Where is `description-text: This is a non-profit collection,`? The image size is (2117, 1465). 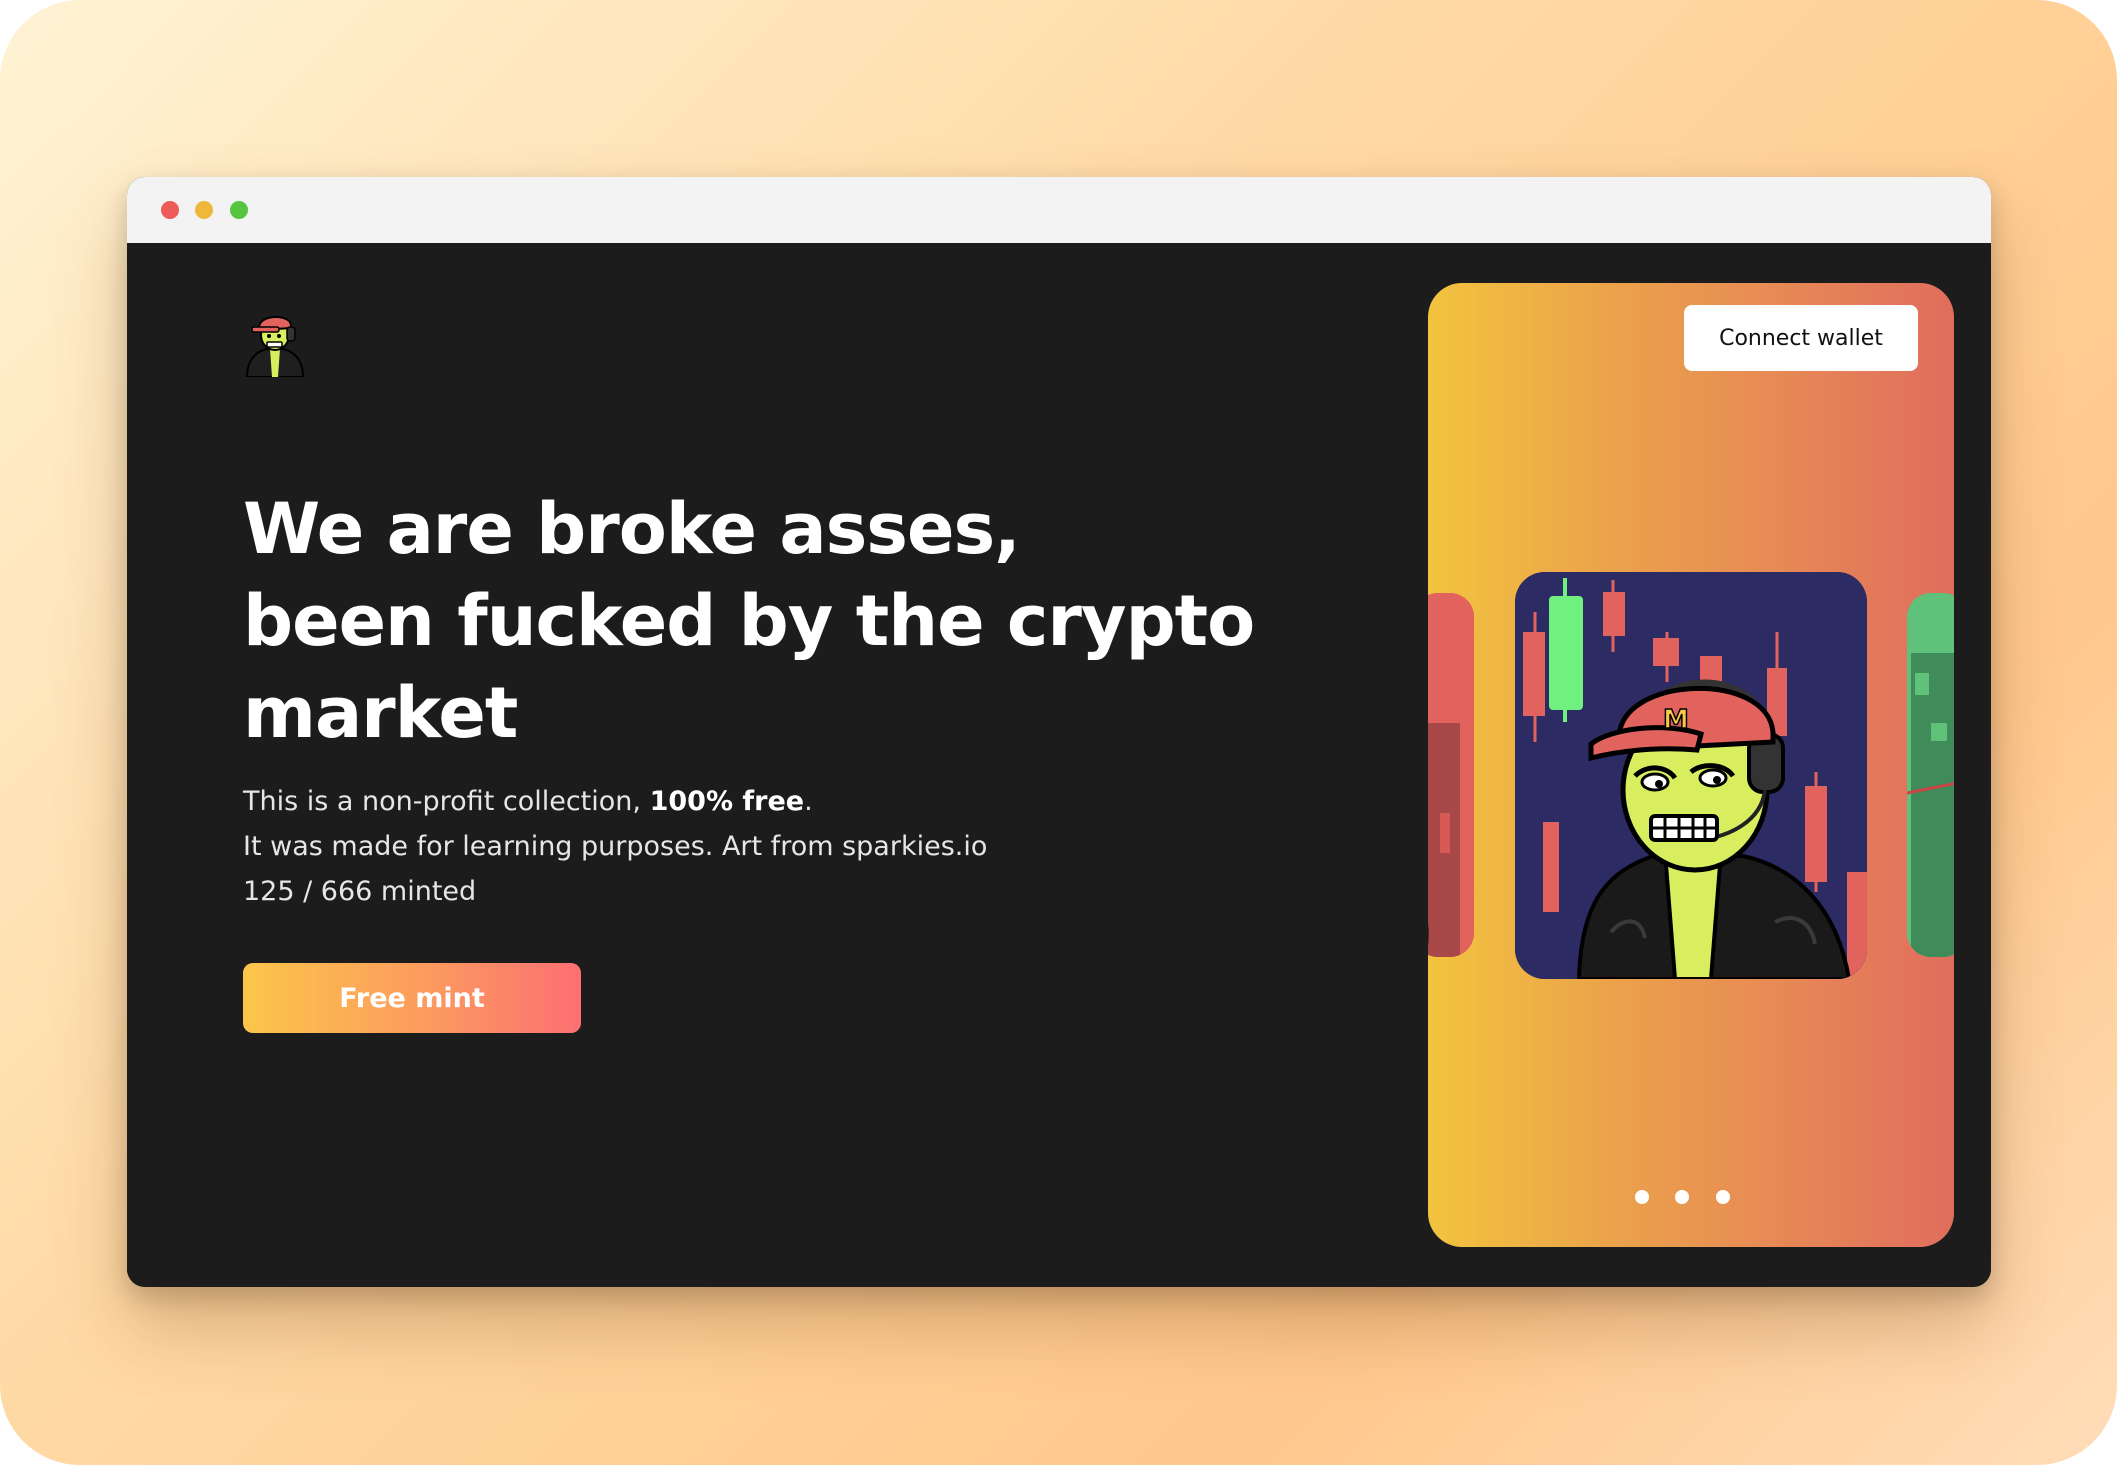 description-text: This is a non-profit collection, is located at coordinates (446, 801).